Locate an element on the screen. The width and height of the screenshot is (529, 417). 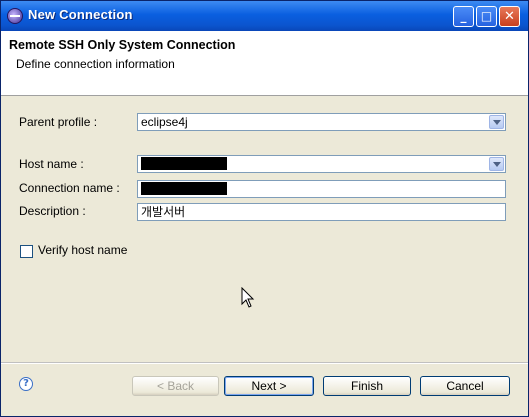
description-input: 개발서버 is located at coordinates (321, 212).